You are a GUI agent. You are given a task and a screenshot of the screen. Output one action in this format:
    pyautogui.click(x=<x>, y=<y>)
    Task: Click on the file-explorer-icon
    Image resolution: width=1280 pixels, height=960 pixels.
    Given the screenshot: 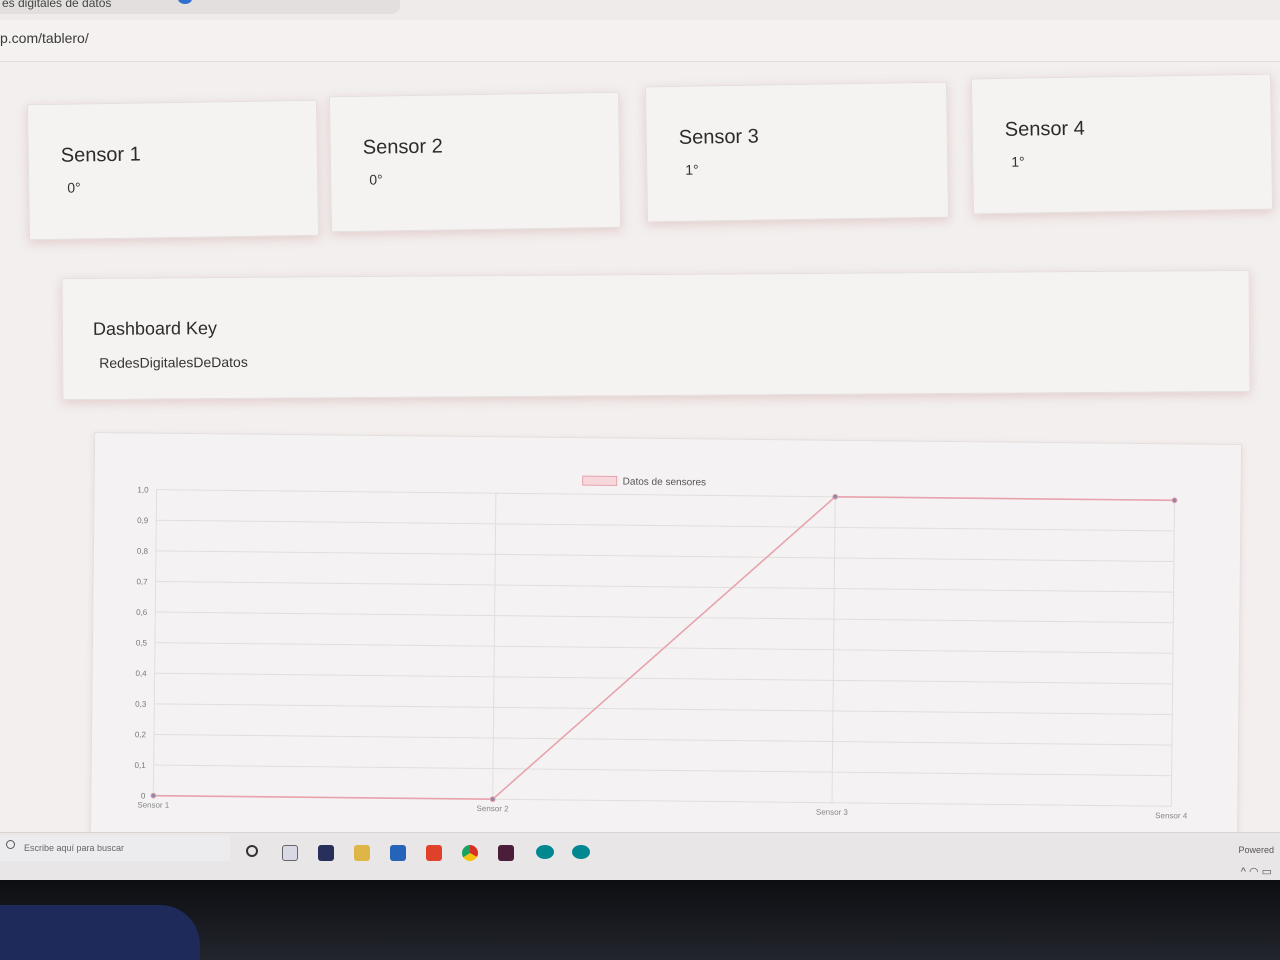 What is the action you would take?
    pyautogui.click(x=362, y=853)
    